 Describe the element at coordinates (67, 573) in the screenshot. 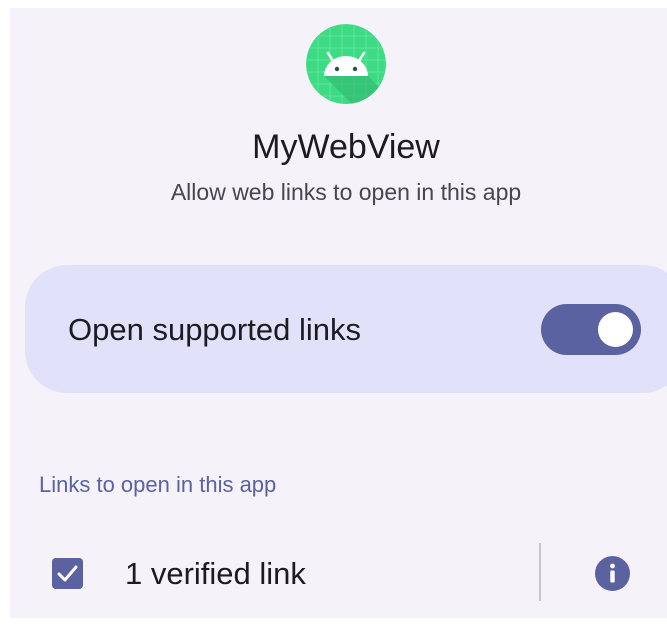

I see `verified-link-checkbox` at that location.